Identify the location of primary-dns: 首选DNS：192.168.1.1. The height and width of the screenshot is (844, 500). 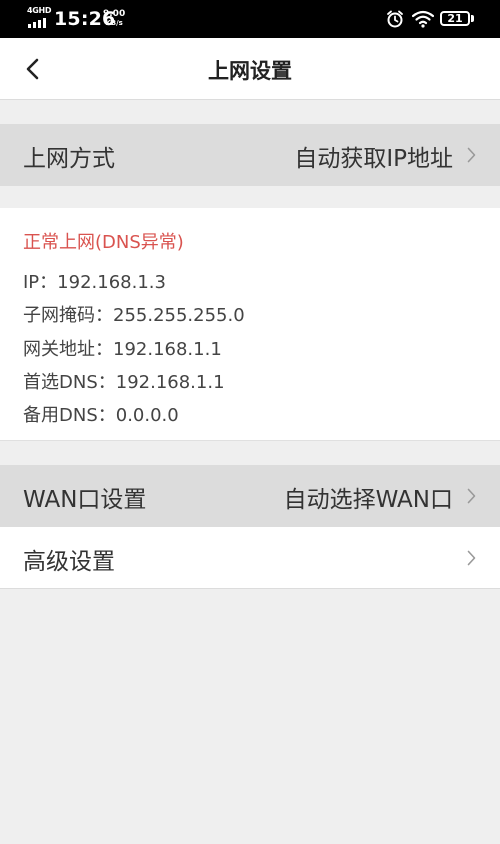
(124, 382).